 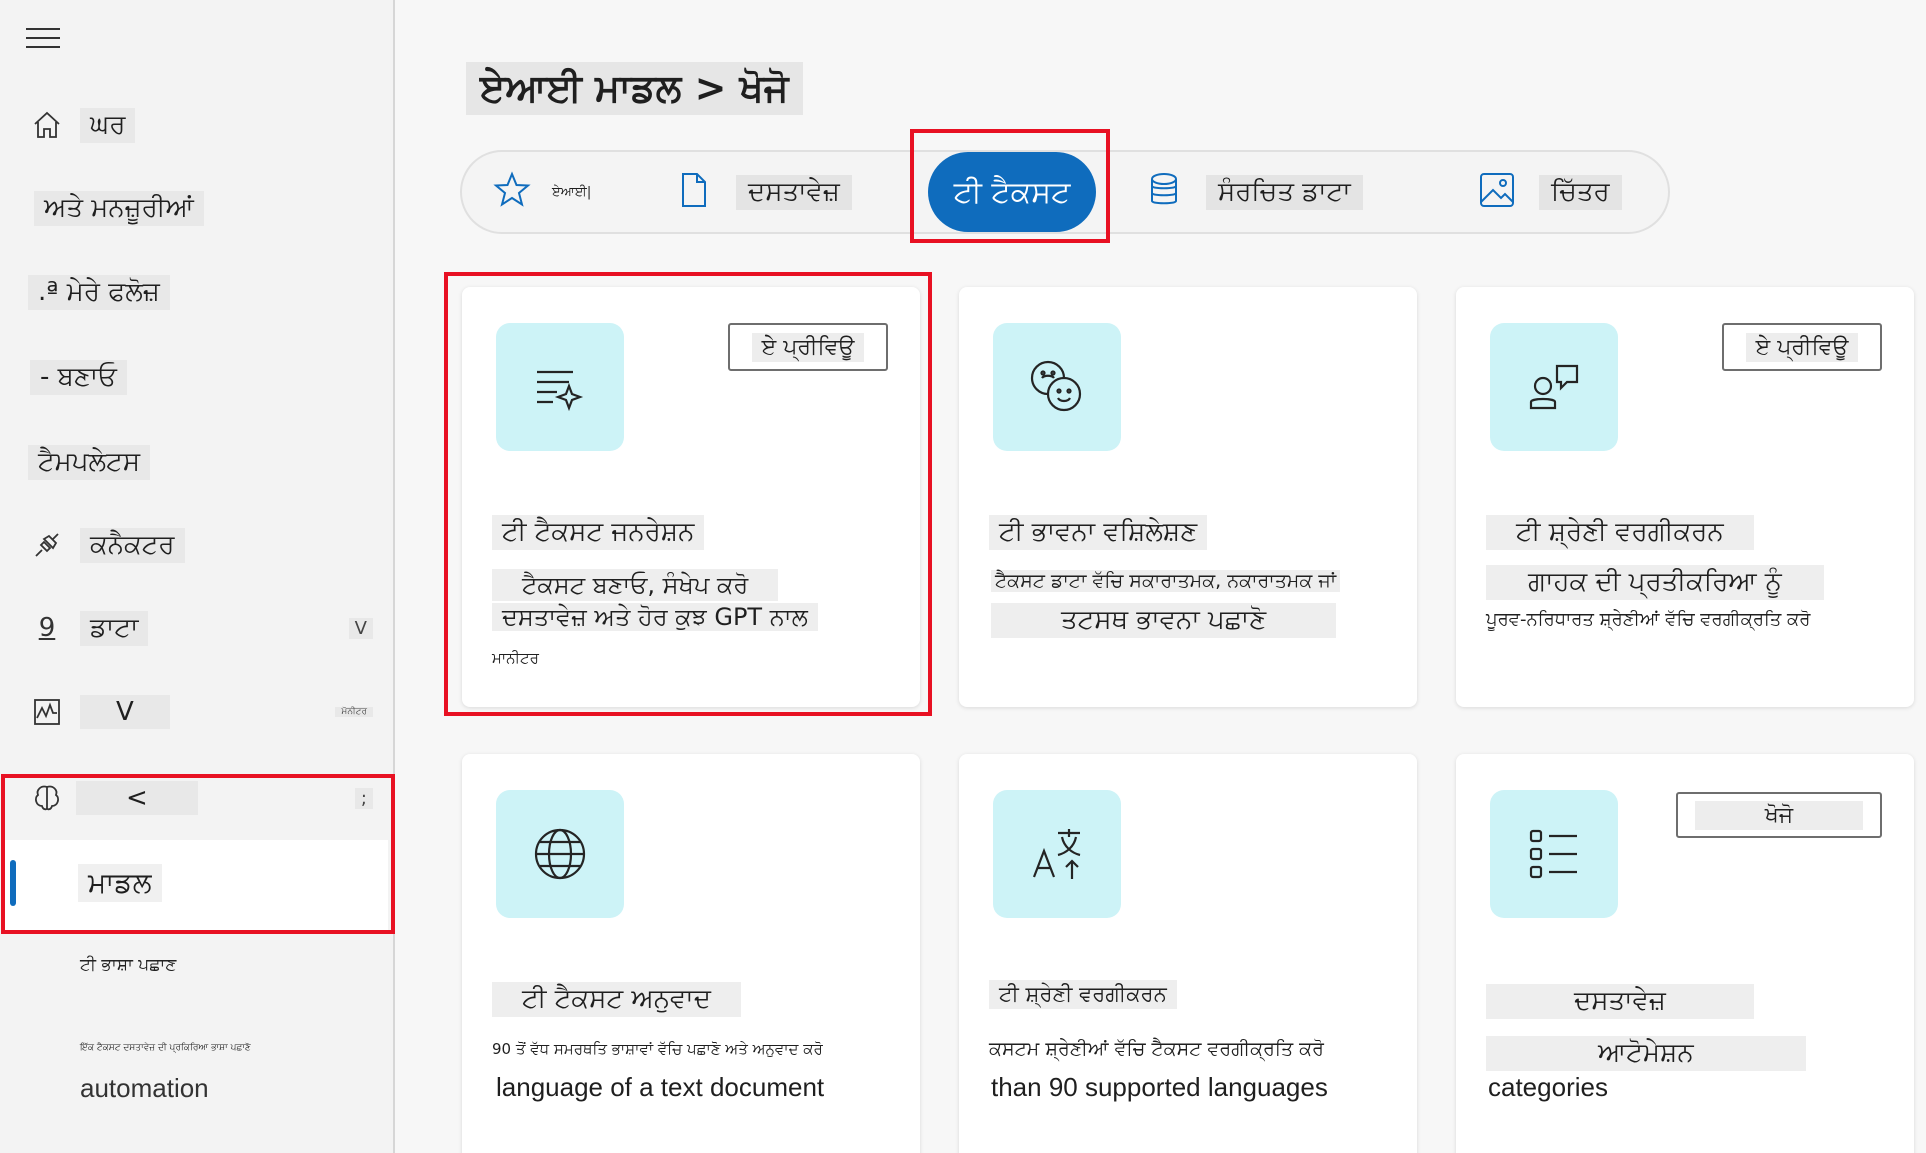 I want to click on tab-label: ਏਆਈ|, so click(x=572, y=192).